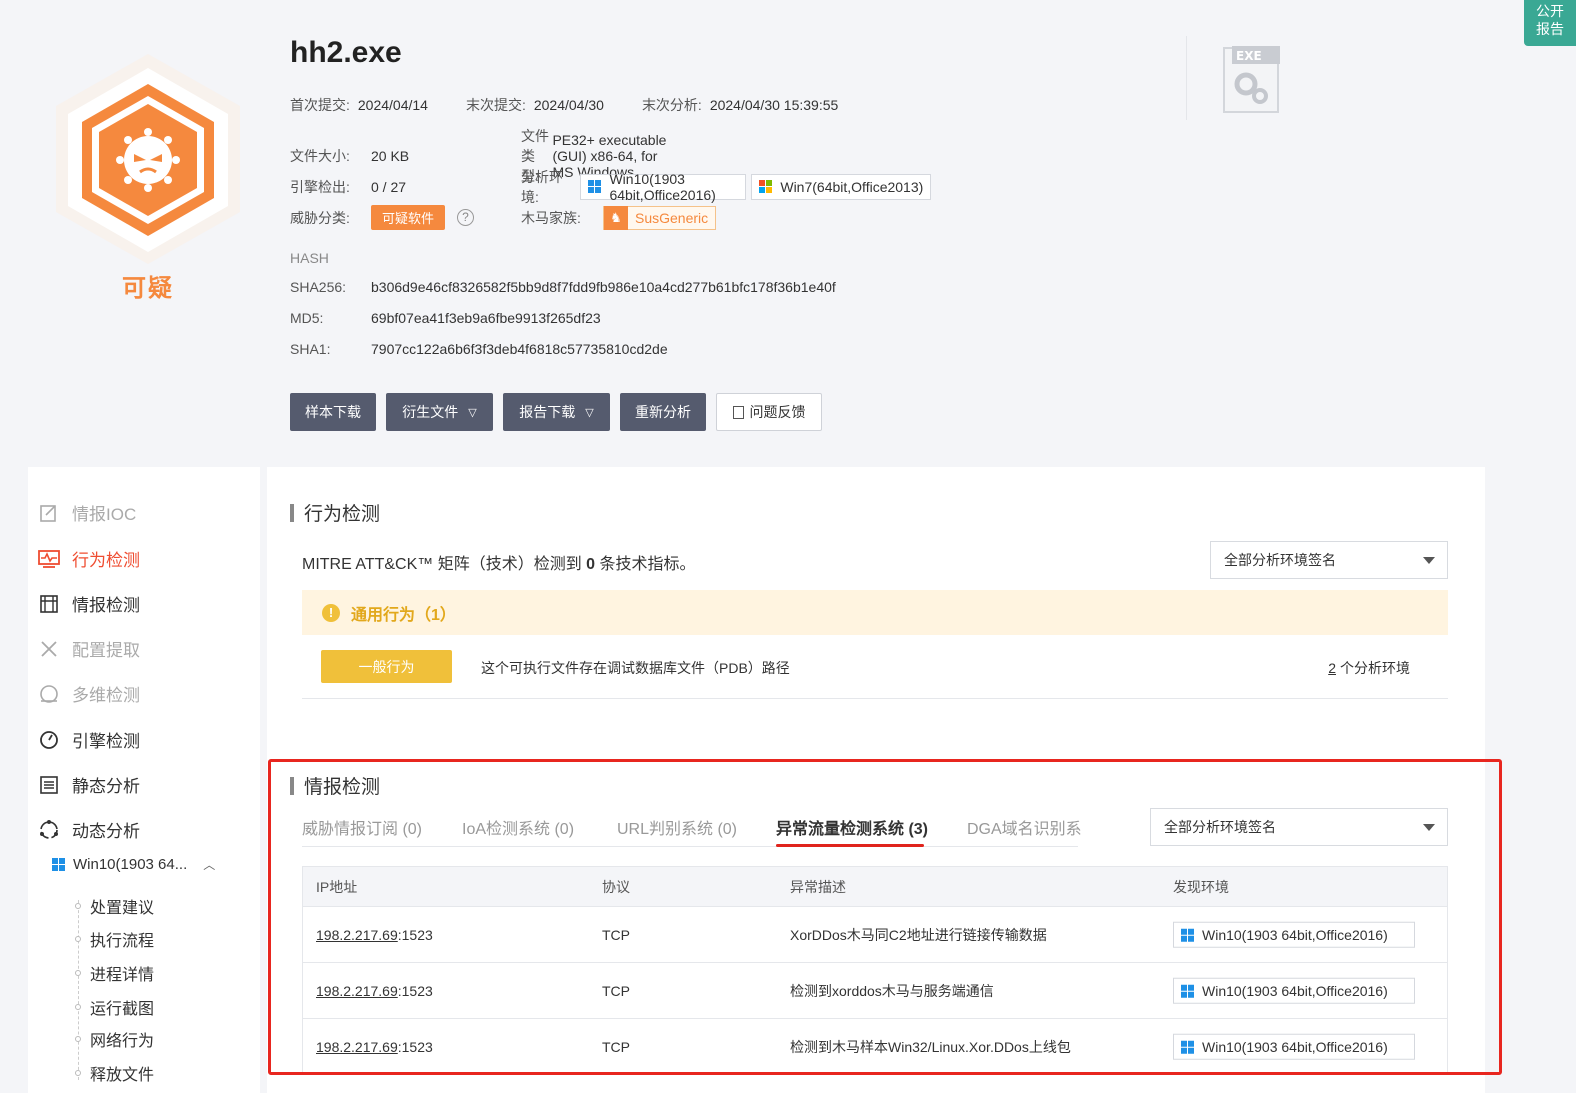 The image size is (1576, 1093). I want to click on sidebar-item-multi-detect: 多维检测, so click(89, 693).